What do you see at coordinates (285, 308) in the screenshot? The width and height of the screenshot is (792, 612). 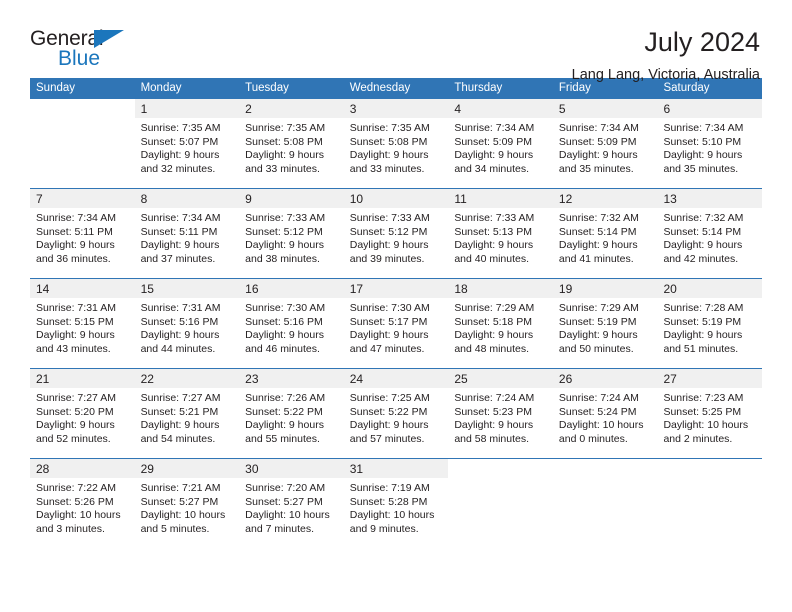 I see `day-detail-line: Sunrise: 7:30 AM` at bounding box center [285, 308].